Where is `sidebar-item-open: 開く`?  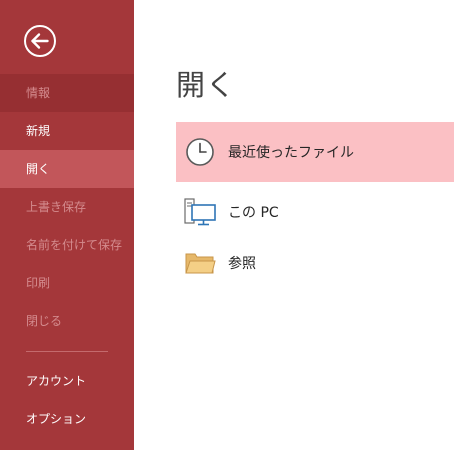 sidebar-item-open: 開く is located at coordinates (67, 169).